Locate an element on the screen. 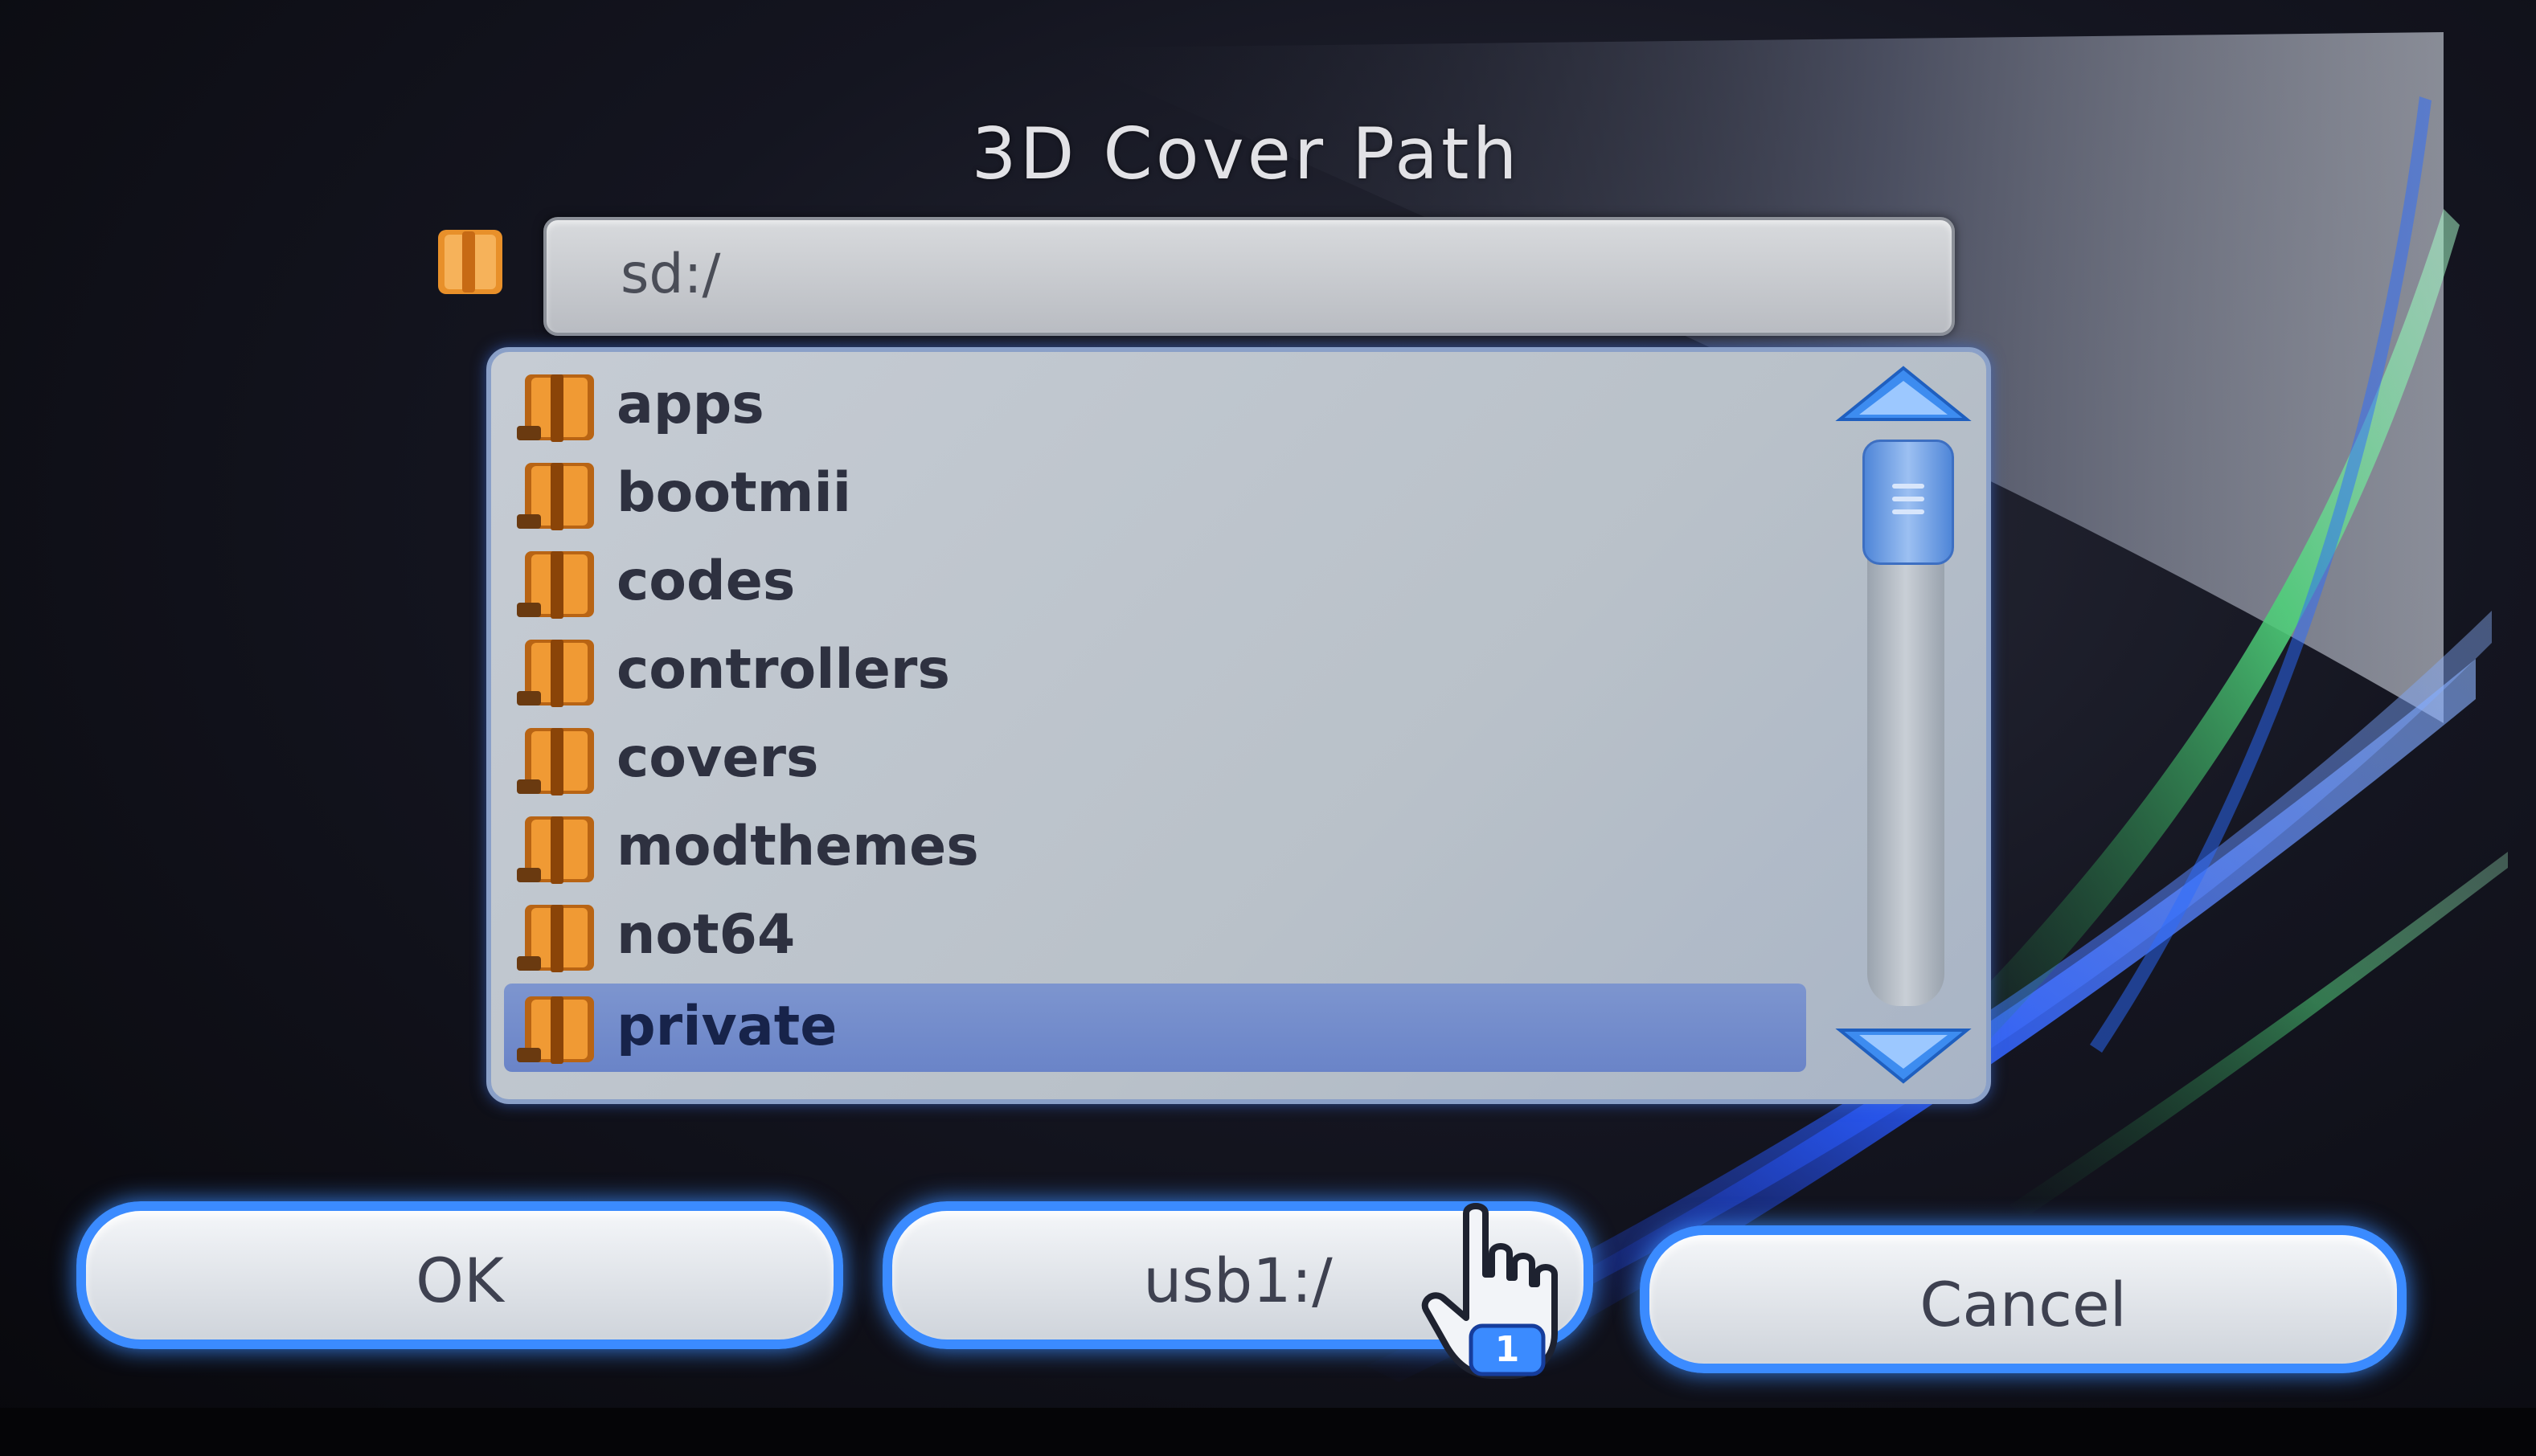  hand-pointer-icon: 1 is located at coordinates (1489, 1291).